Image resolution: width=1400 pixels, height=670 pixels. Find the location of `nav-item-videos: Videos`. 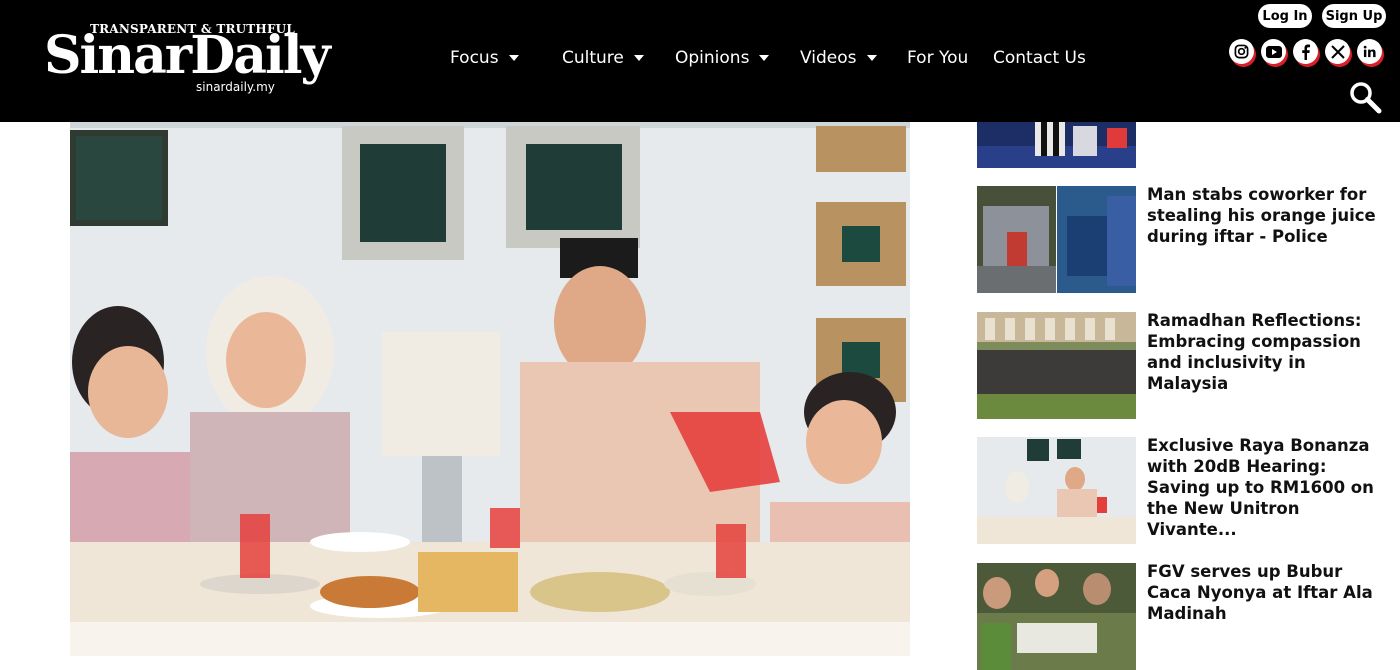

nav-item-videos: Videos is located at coordinates (853, 58).